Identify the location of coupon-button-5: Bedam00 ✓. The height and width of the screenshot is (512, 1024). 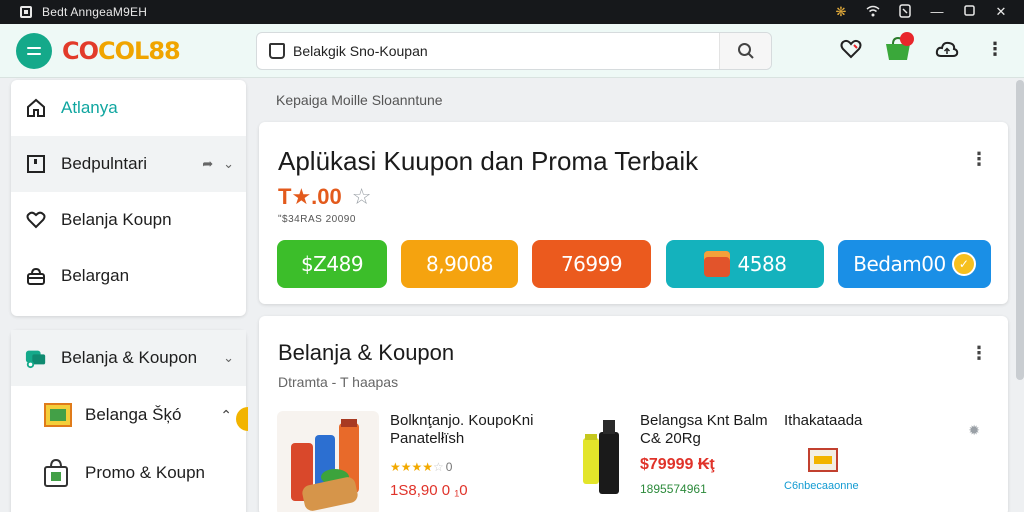
(914, 264).